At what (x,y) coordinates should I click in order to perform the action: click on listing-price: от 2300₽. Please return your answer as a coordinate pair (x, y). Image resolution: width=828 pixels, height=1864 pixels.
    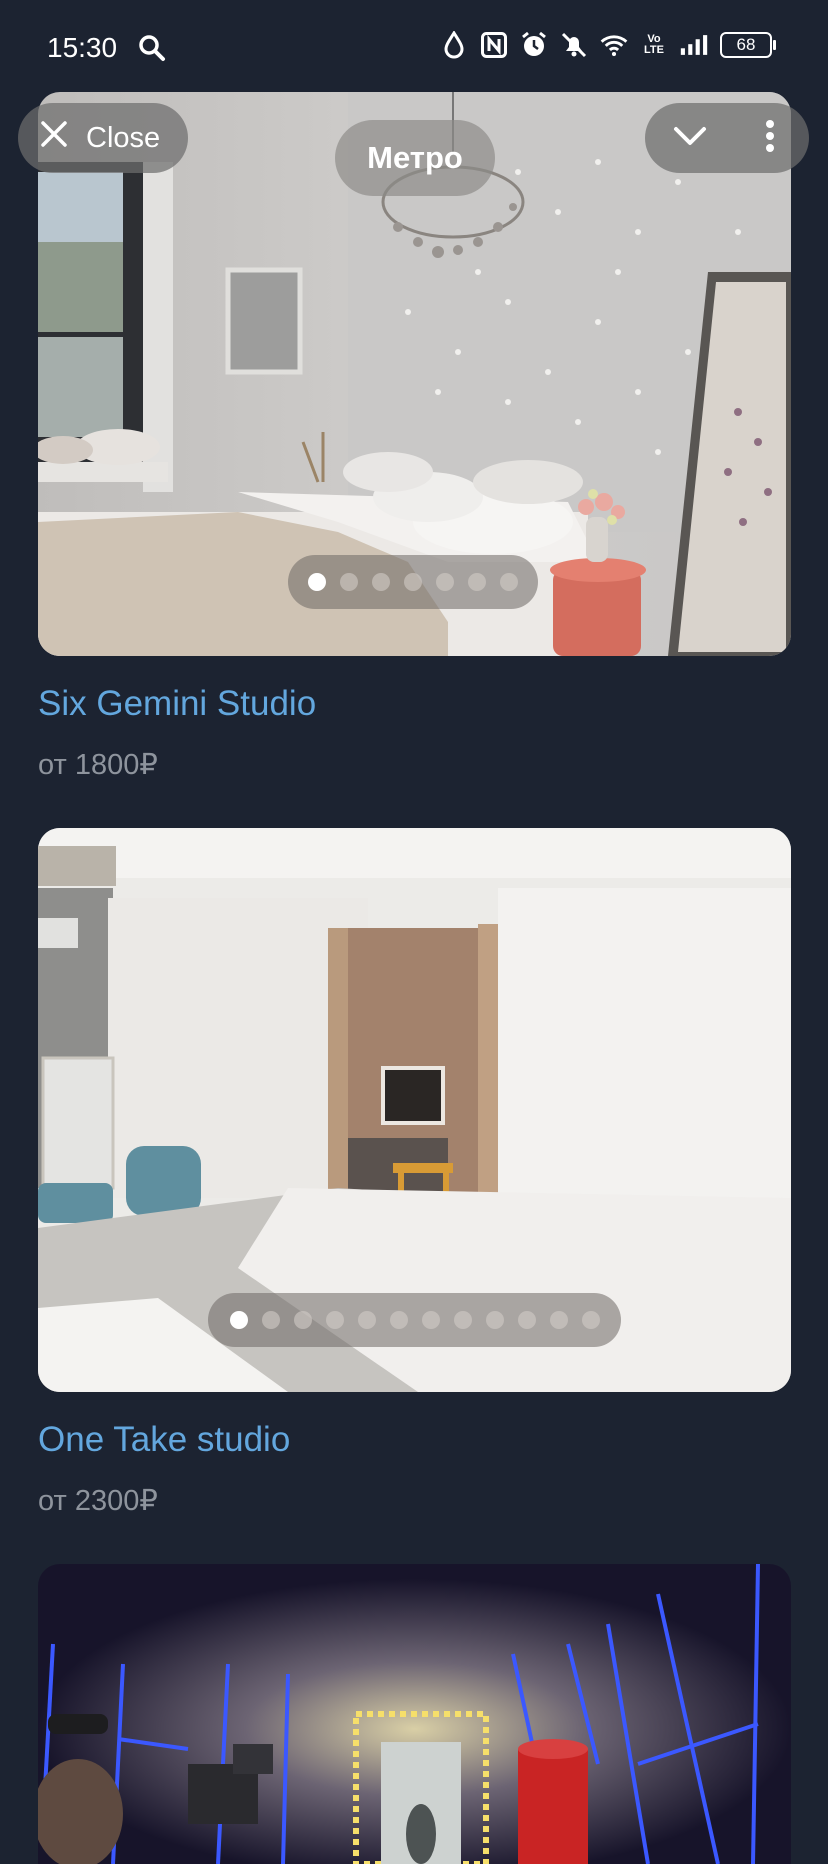
    Looking at the image, I should click on (98, 1501).